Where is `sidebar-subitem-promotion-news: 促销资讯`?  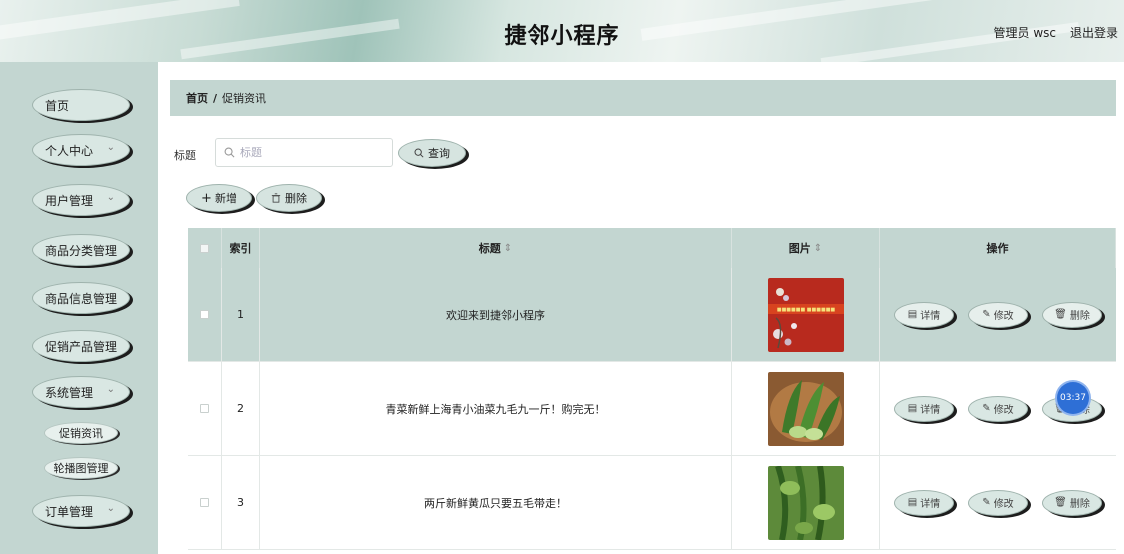
sidebar-subitem-promotion-news: 促销资讯 is located at coordinates (81, 433).